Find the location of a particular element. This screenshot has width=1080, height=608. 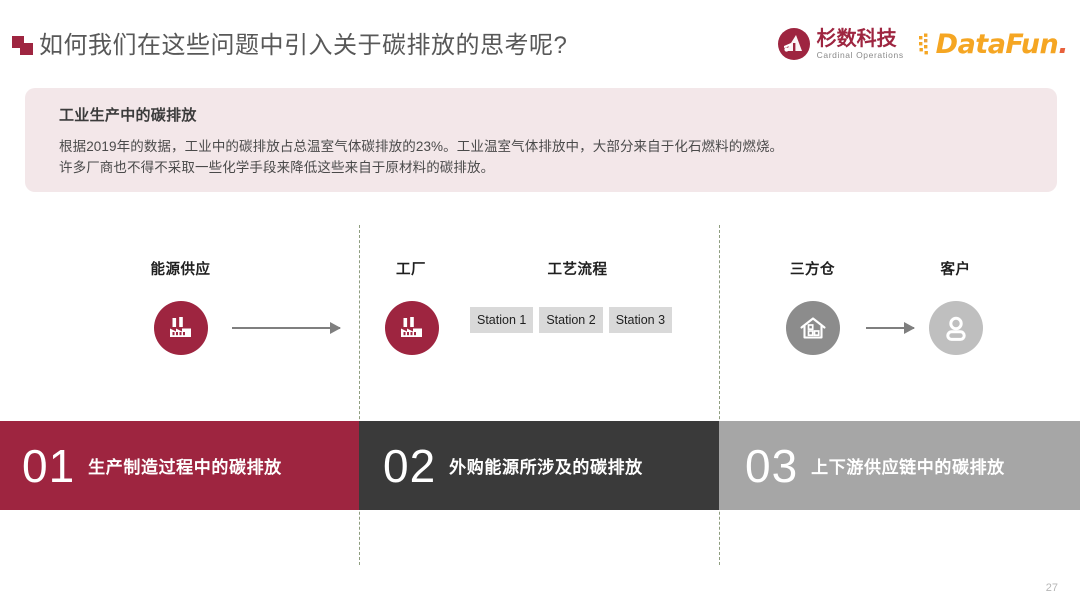

scope-bar-03: 03 上下游供应链中的碳排放 is located at coordinates (899, 465).